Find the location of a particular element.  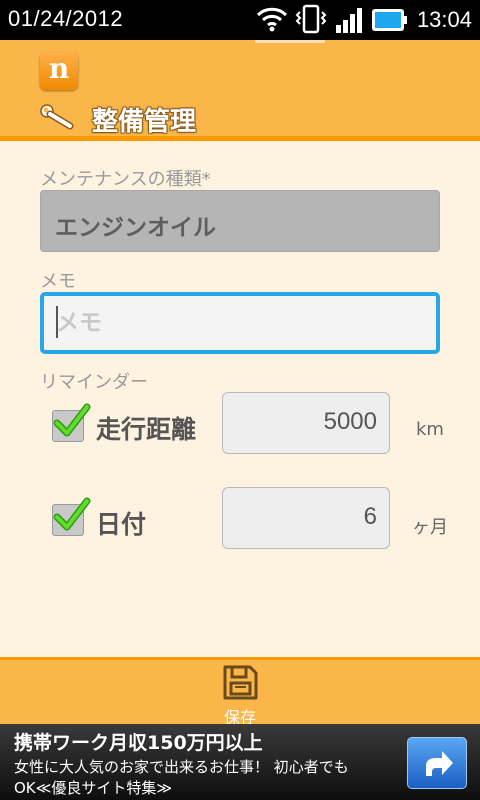

maintenance-type-value: エンジンオイル is located at coordinates (135, 228).